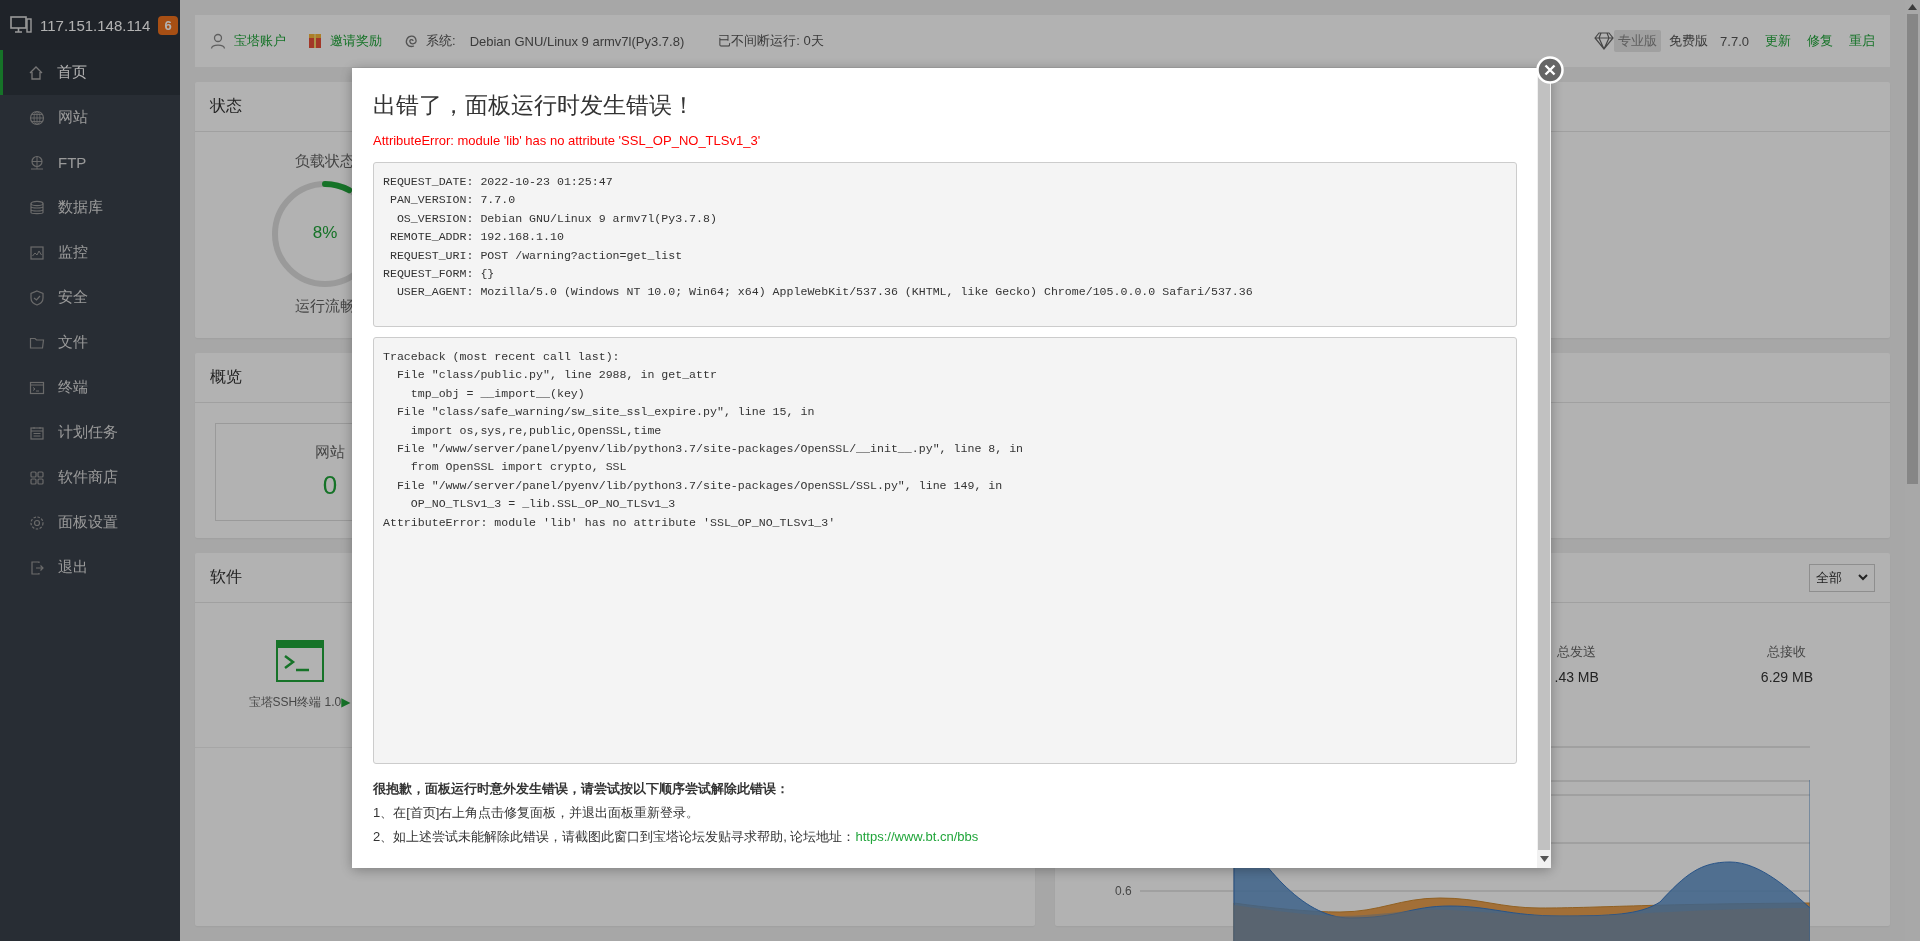 The width and height of the screenshot is (1920, 941). Describe the element at coordinates (90, 252) in the screenshot. I see `nav-item: 监控` at that location.